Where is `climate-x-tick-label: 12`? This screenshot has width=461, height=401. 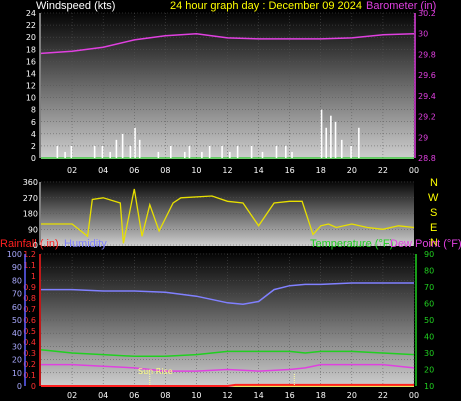
climate-x-tick-label: 12 is located at coordinates (227, 395).